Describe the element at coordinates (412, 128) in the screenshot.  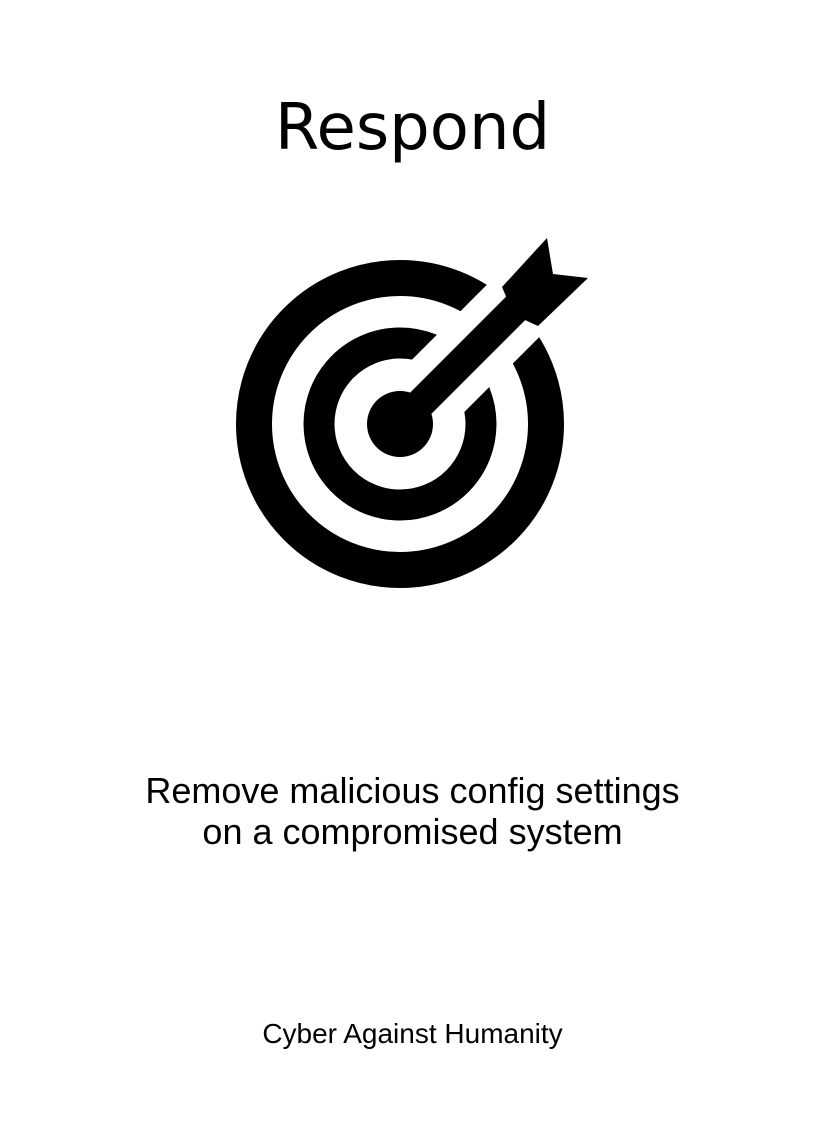
I see `card-title: Respond` at that location.